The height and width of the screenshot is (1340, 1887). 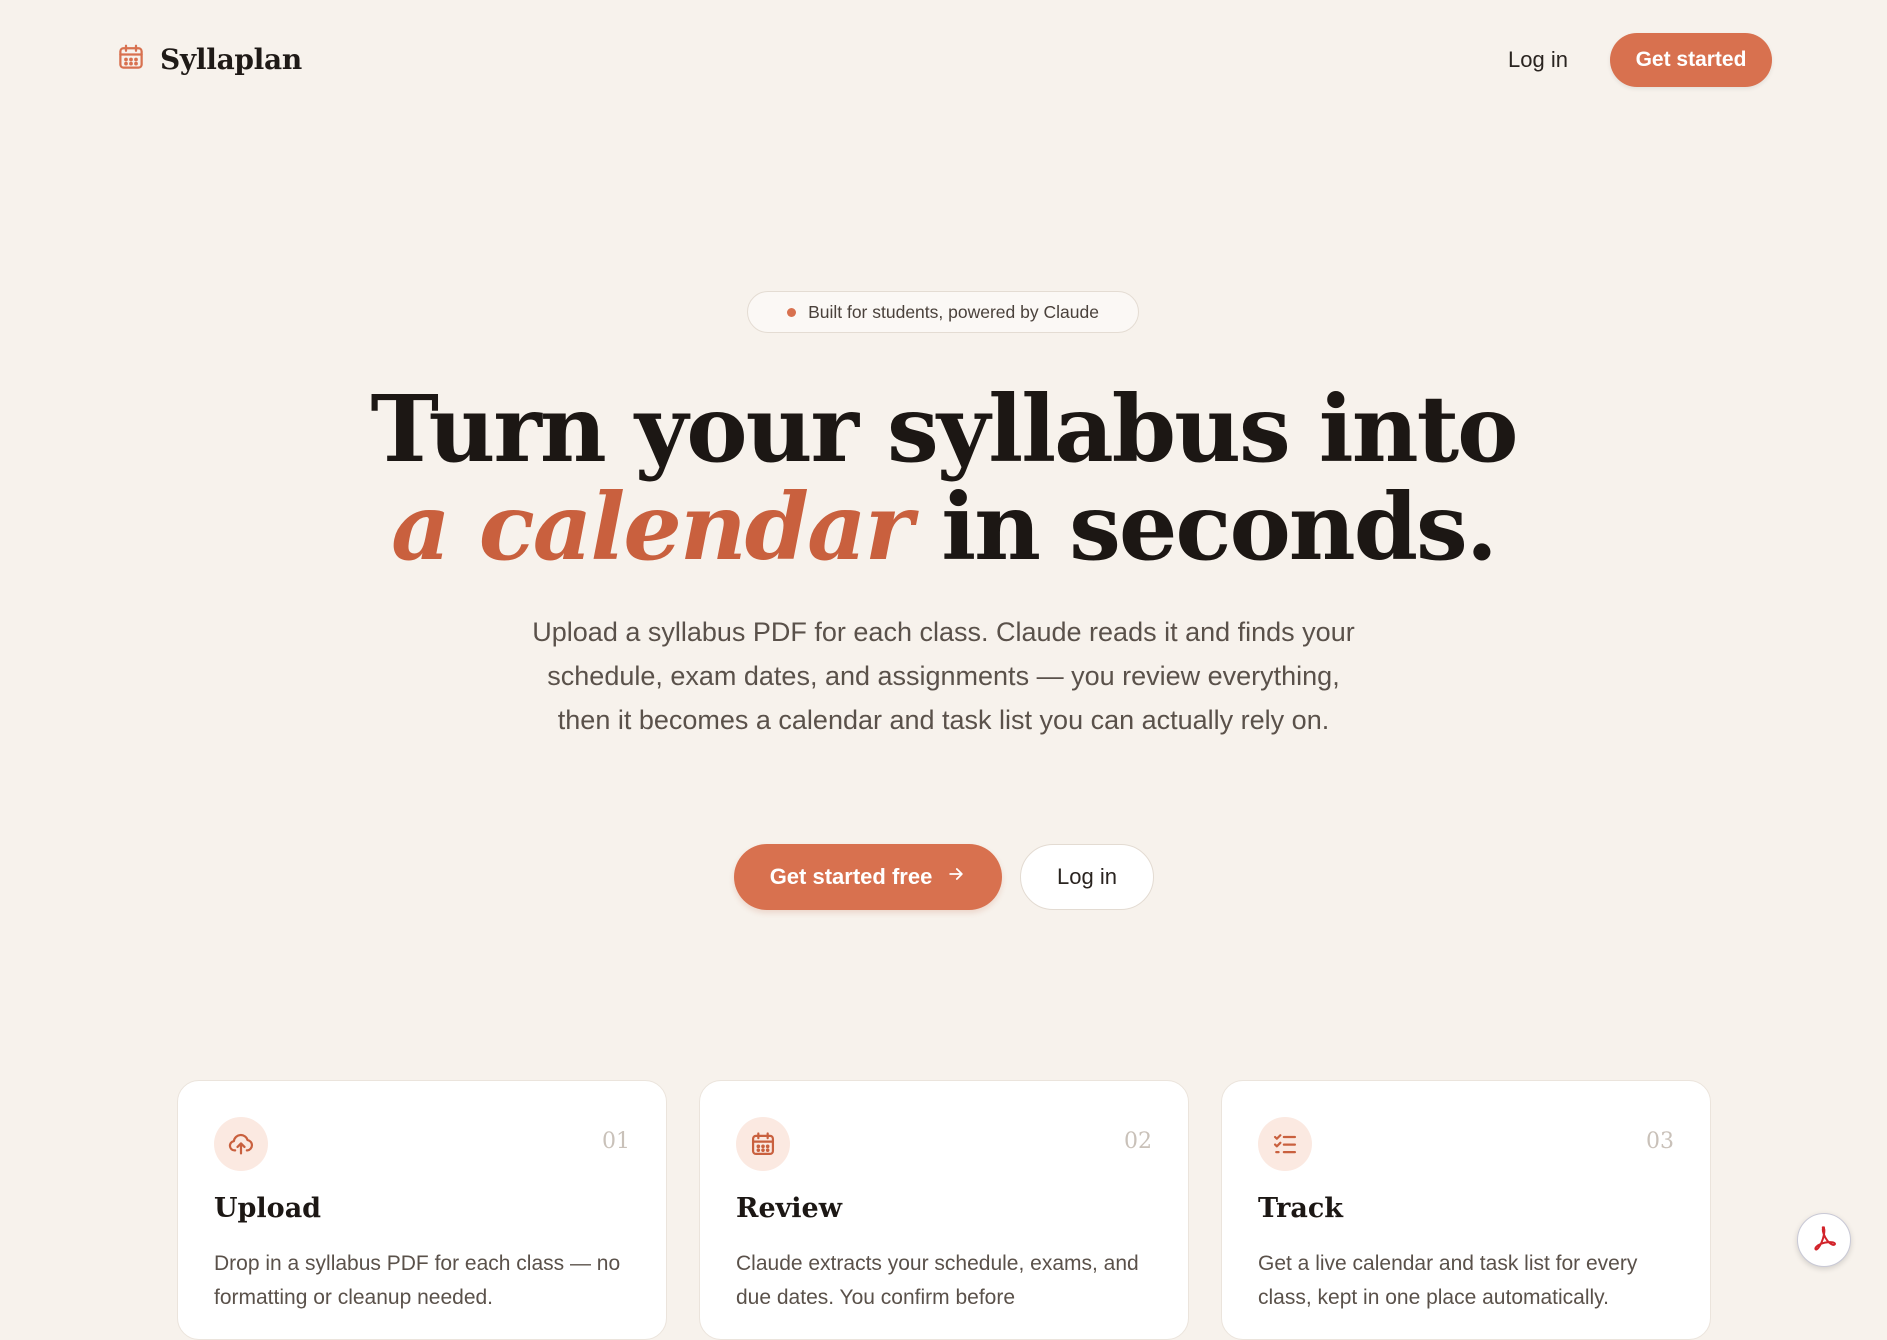 I want to click on acrobat-pdf-button, so click(x=1824, y=1240).